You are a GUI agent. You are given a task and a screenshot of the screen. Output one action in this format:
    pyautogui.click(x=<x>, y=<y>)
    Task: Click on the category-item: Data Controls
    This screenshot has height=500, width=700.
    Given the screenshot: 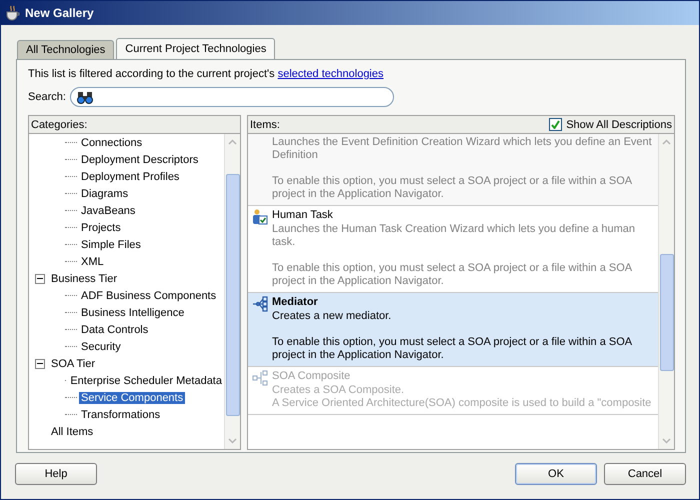 What is the action you would take?
    pyautogui.click(x=114, y=330)
    